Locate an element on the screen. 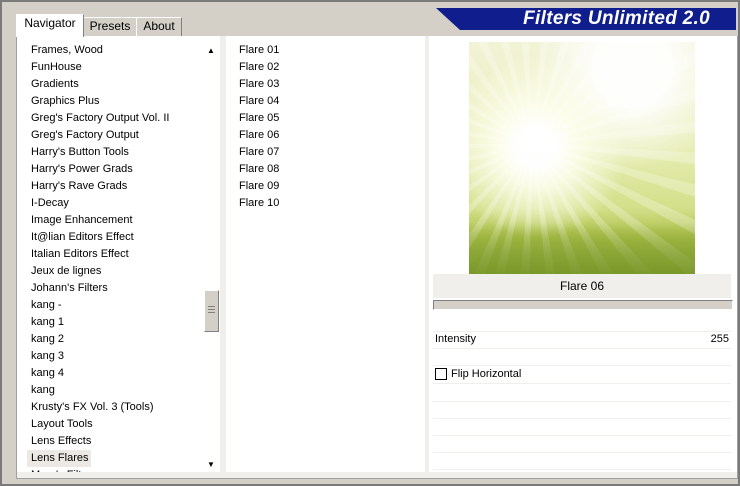 This screenshot has height=486, width=740. scroll-thumb is located at coordinates (211, 311).